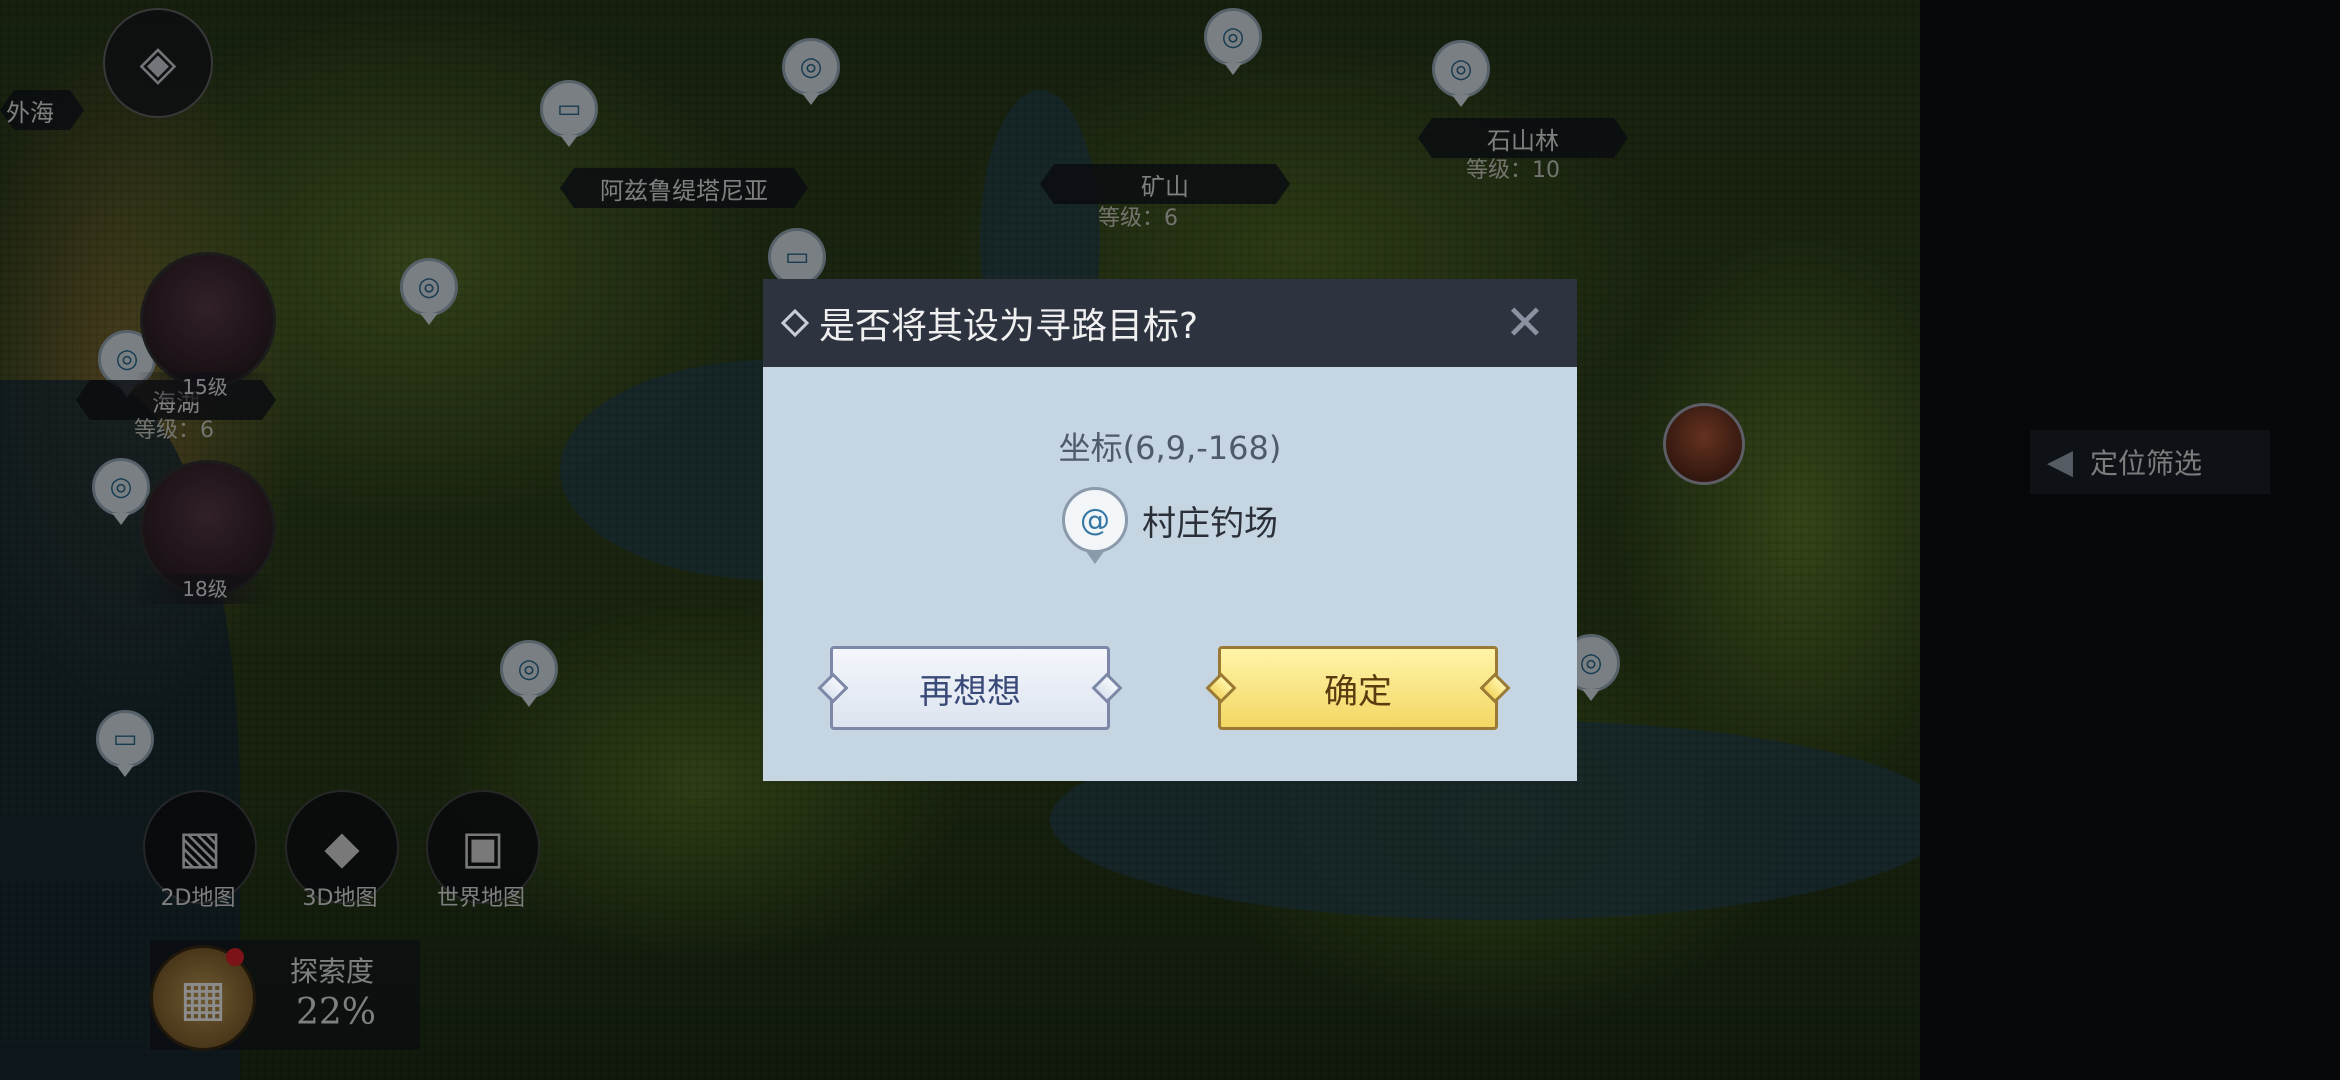 This screenshot has height=1080, width=2340. Describe the element at coordinates (1170, 448) in the screenshot. I see `coordinates-text: 坐标(6,9,-168)` at that location.